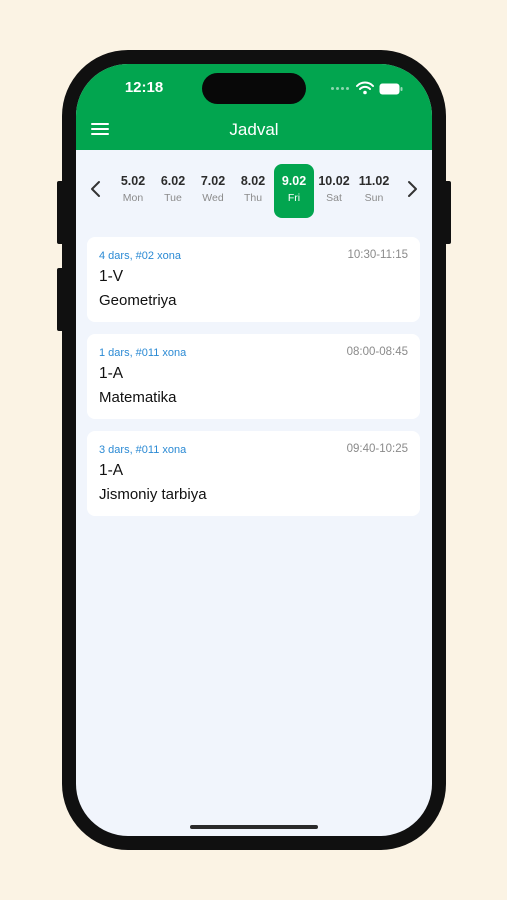 The width and height of the screenshot is (507, 900). Describe the element at coordinates (334, 191) in the screenshot. I see `day-sat: 10.02 Sat` at that location.